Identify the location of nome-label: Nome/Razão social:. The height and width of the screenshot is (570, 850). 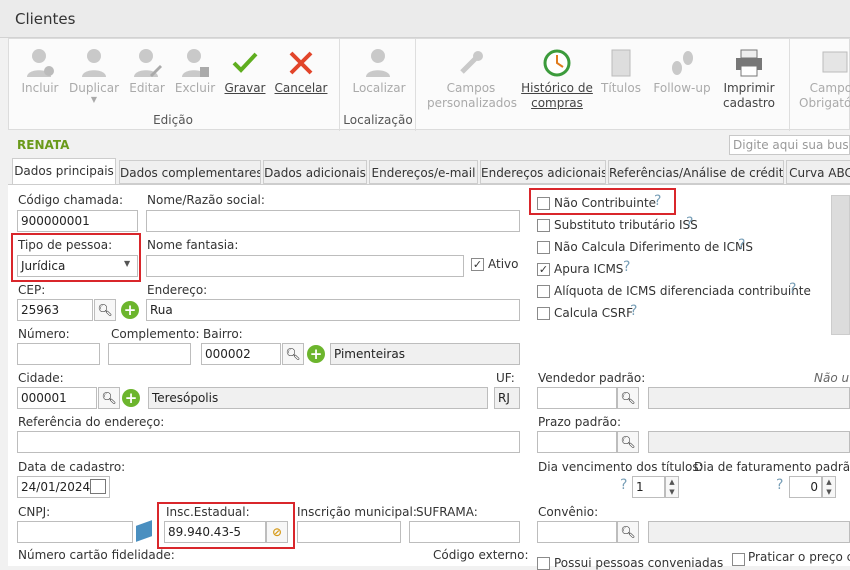
(206, 200).